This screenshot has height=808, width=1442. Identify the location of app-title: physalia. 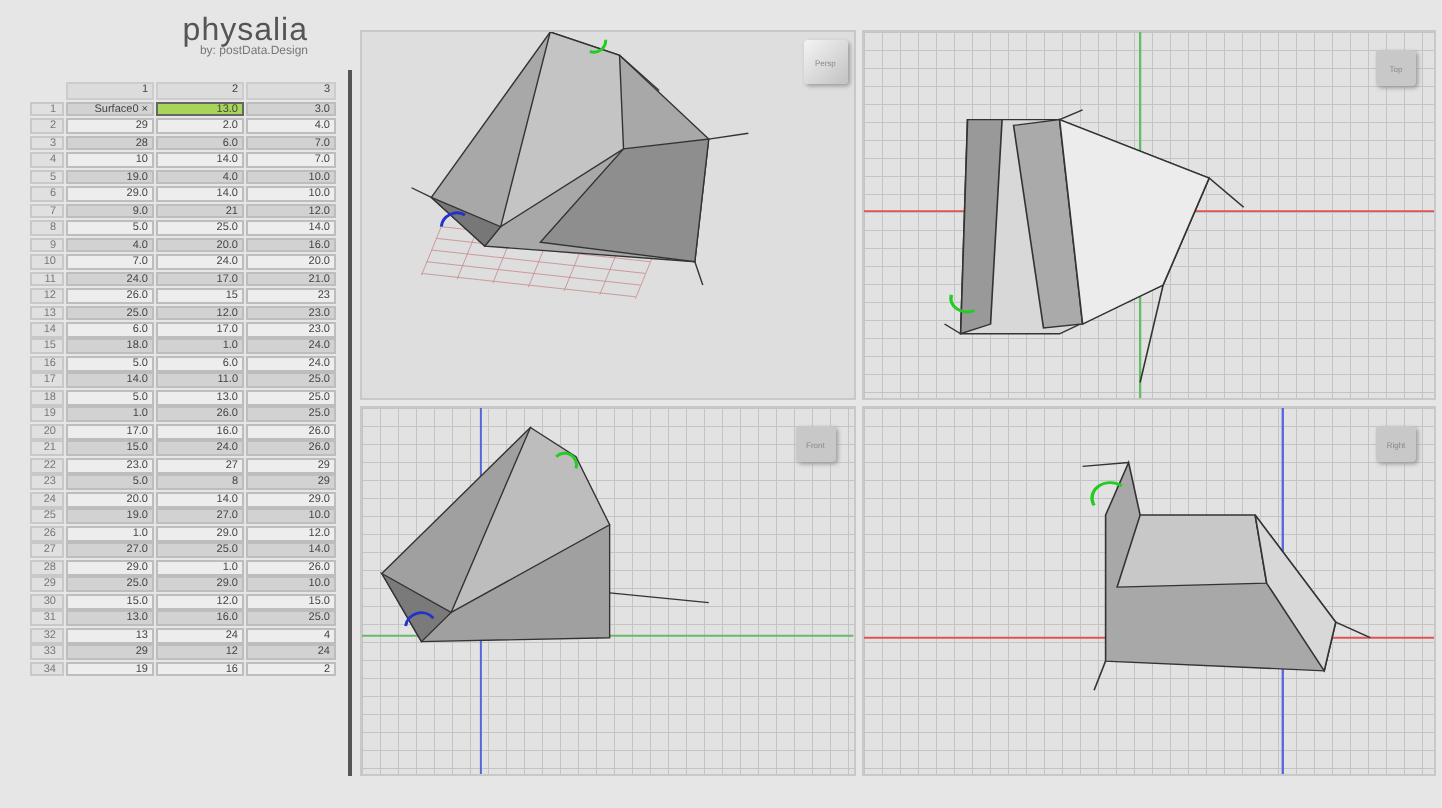
(245, 31).